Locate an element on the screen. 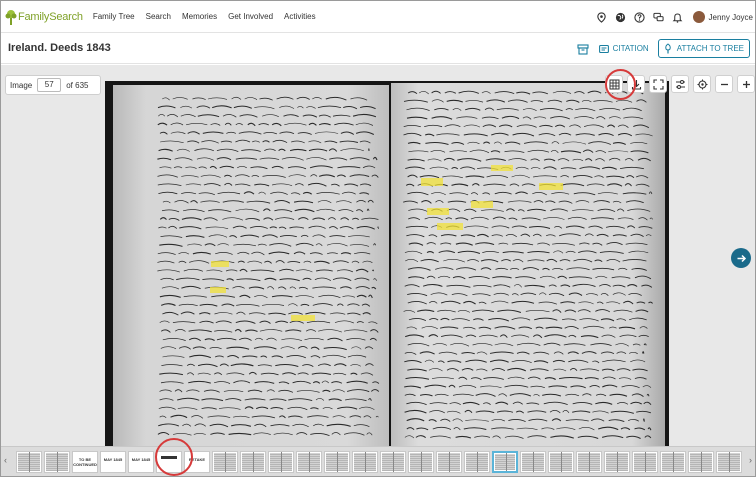  tree-icon is located at coordinates (667, 48).